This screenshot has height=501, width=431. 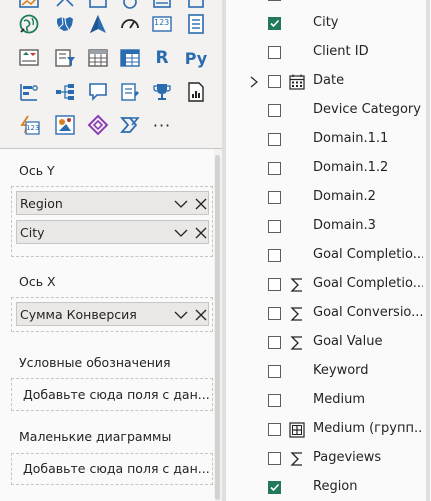 What do you see at coordinates (130, 24) in the screenshot?
I see `gauge-icon` at bounding box center [130, 24].